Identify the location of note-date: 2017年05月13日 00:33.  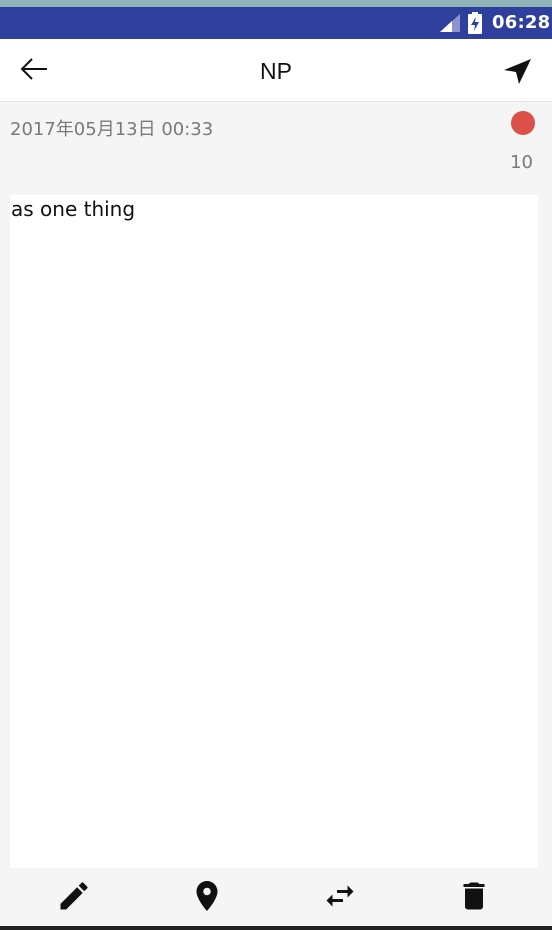
(112, 129).